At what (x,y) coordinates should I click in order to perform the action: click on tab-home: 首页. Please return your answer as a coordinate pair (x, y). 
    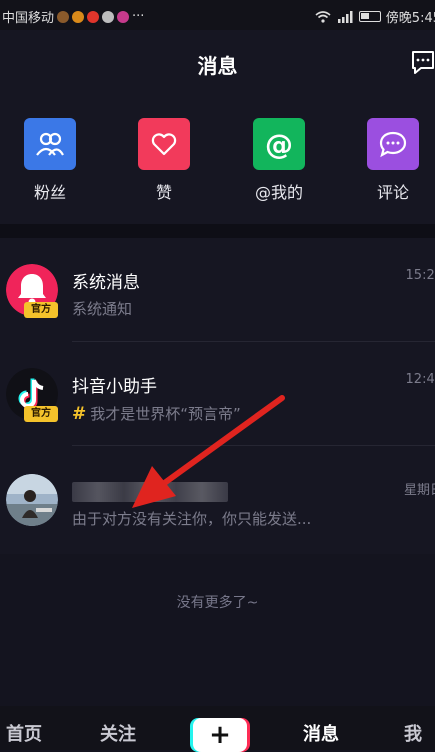
    Looking at the image, I should click on (24, 733).